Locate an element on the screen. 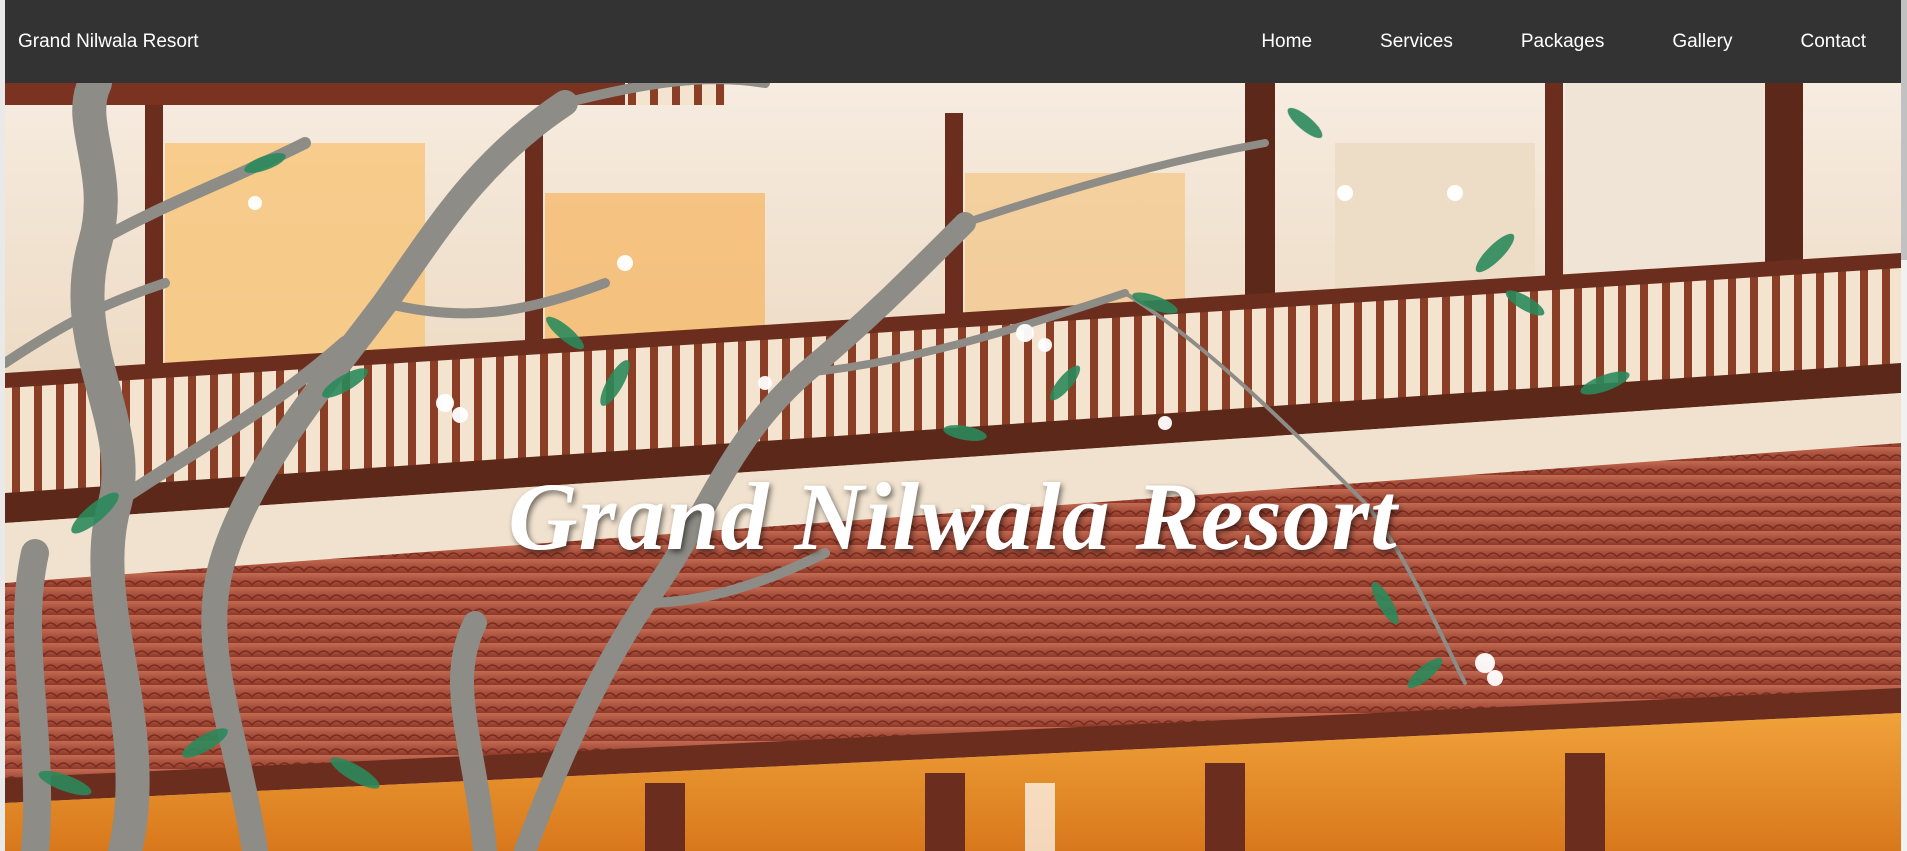 The width and height of the screenshot is (1907, 851). nav-gallery-link: Gallery is located at coordinates (1702, 41).